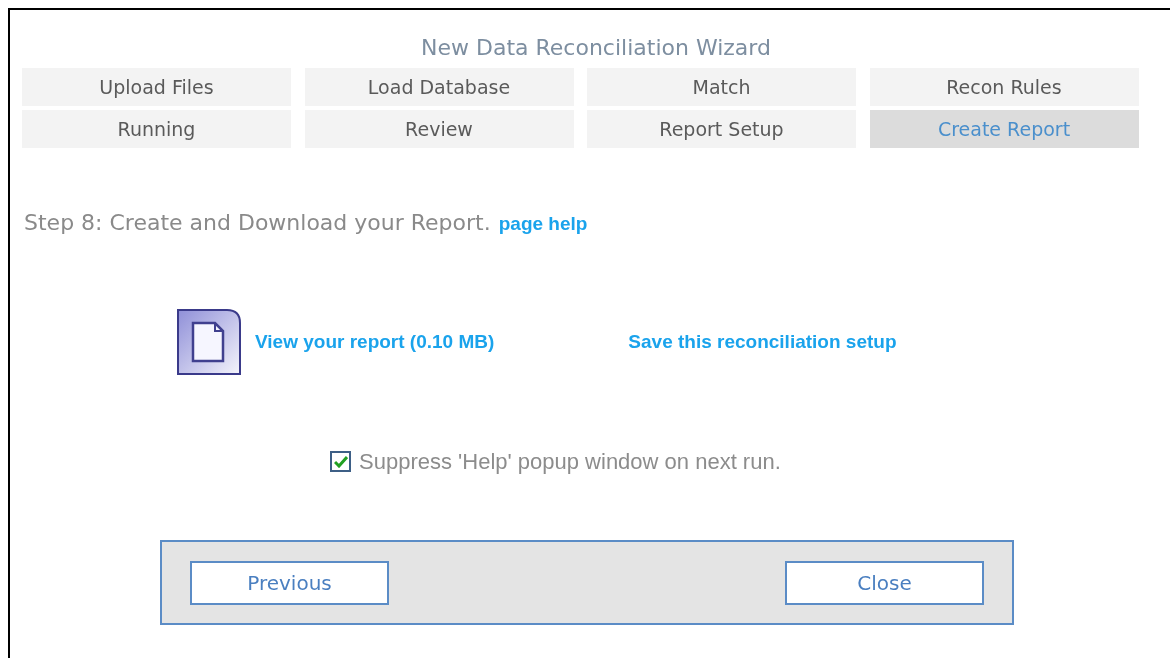 This screenshot has width=1170, height=658. I want to click on document-icon, so click(209, 342).